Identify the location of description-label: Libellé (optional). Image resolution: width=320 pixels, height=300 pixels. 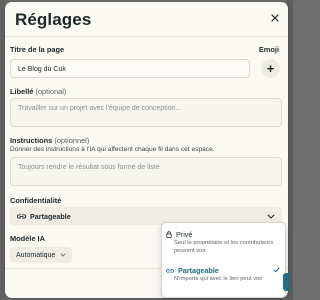
(38, 91).